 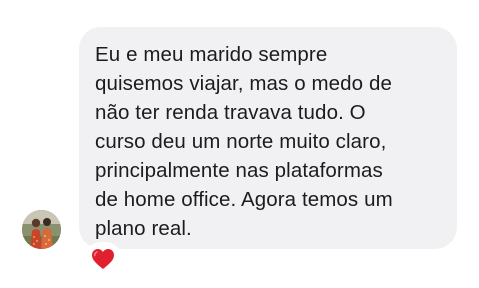 What do you see at coordinates (230, 112) in the screenshot?
I see `message-line: não ter renda travava tudo. O` at bounding box center [230, 112].